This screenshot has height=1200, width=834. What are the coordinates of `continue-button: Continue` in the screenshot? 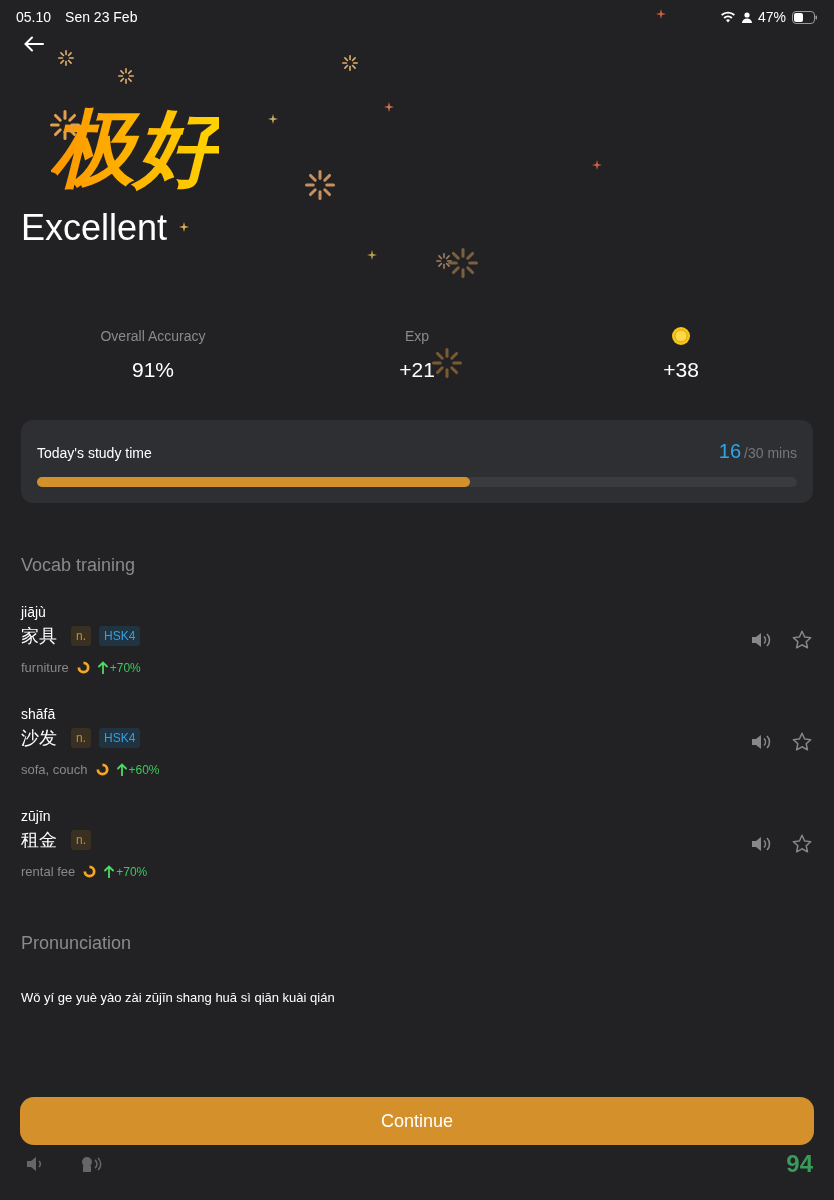 It's located at (417, 1121).